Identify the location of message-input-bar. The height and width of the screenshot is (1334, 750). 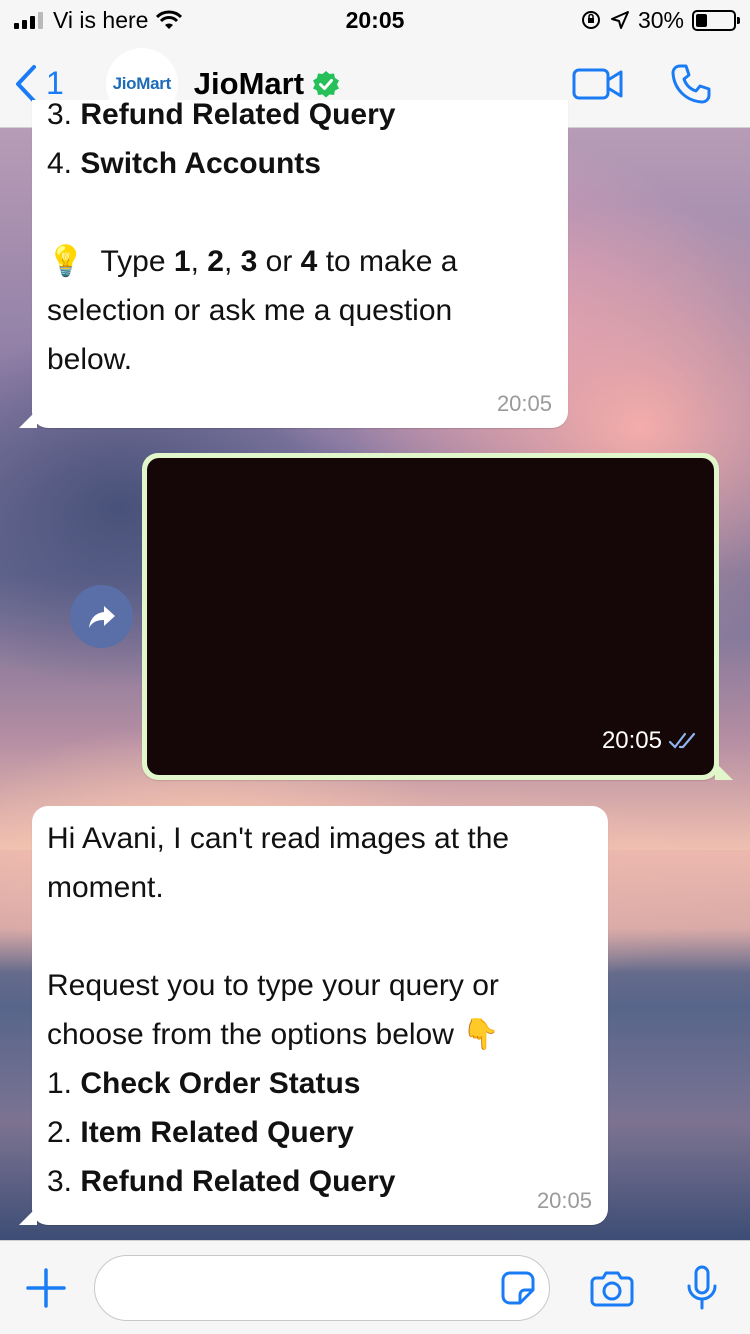
(375, 1287).